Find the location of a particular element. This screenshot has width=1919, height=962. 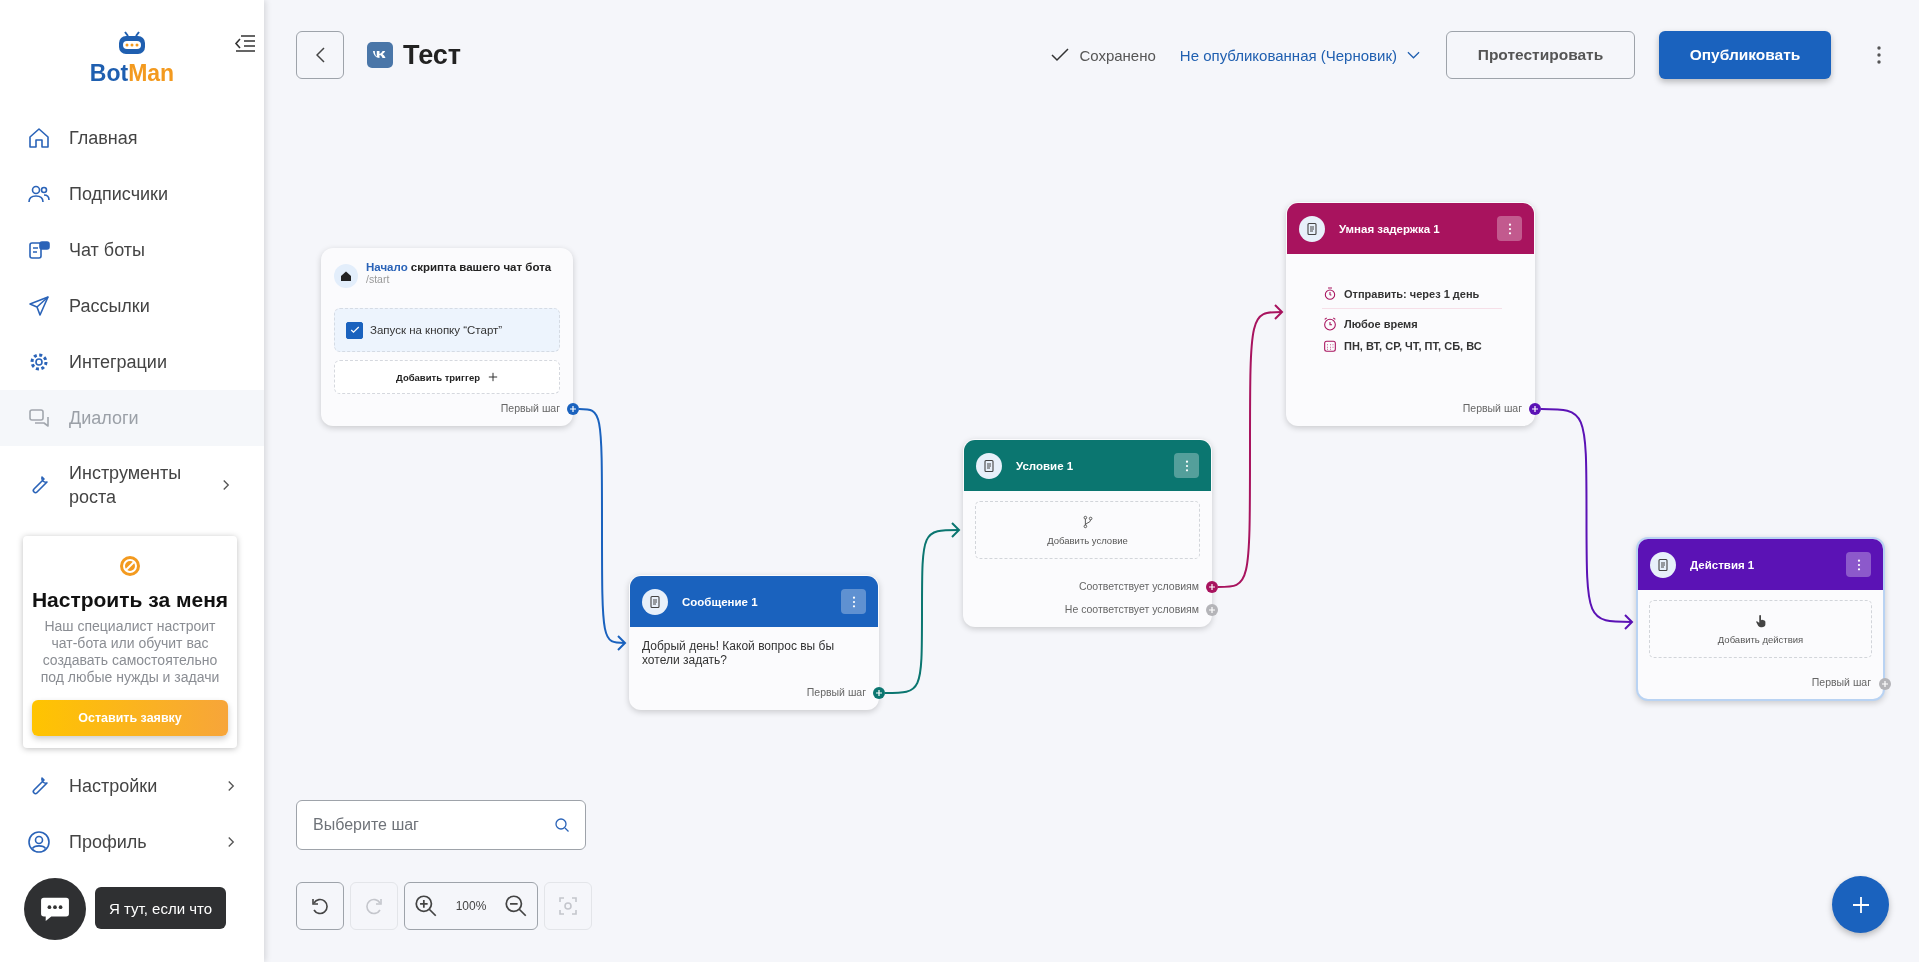

nav-item: Подписчики is located at coordinates (132, 194).